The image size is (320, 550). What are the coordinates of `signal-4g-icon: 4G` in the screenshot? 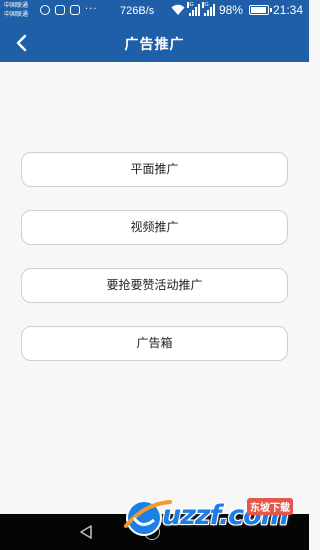 It's located at (193, 9).